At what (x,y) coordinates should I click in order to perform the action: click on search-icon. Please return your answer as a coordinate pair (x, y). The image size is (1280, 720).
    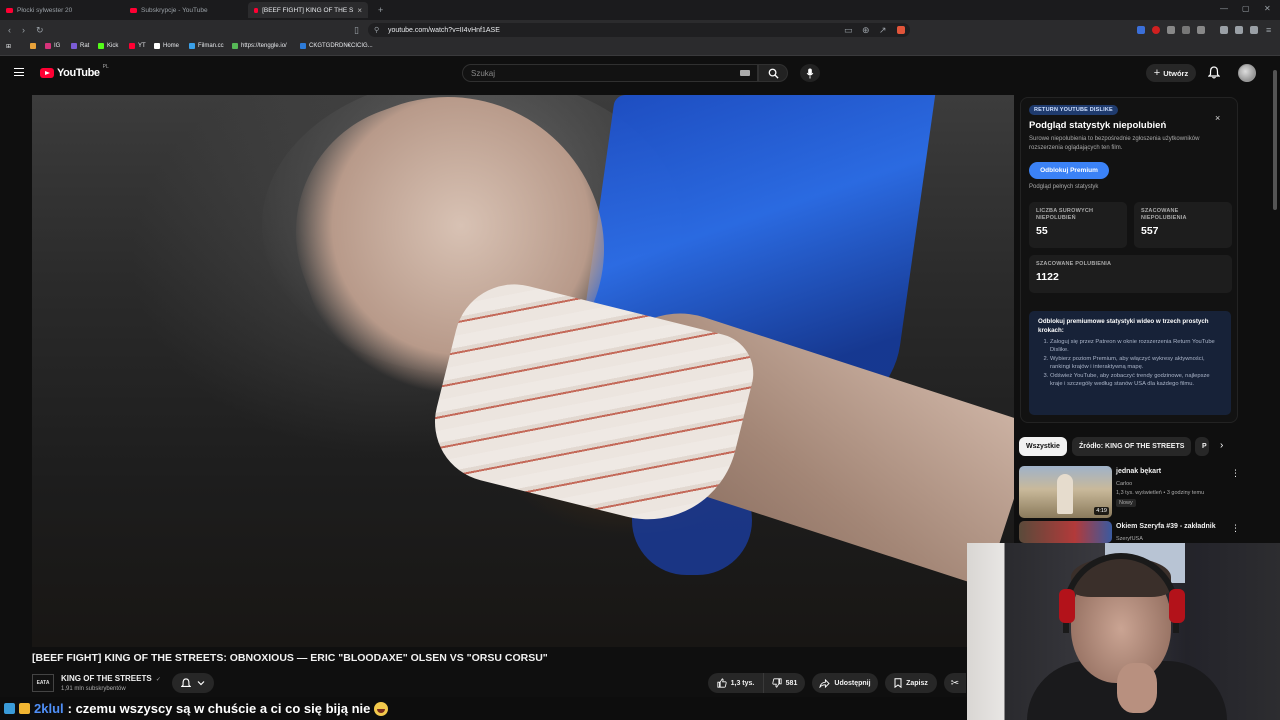
    Looking at the image, I should click on (773, 73).